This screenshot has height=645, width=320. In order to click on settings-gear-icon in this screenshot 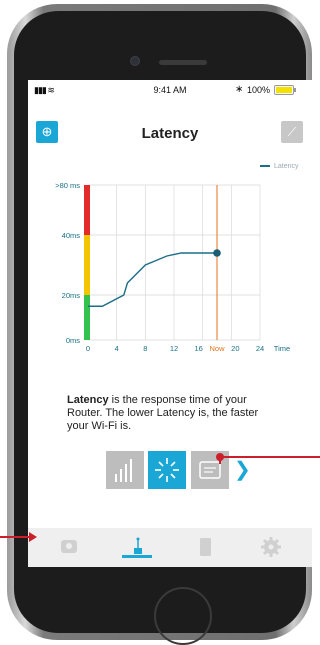, I will do `click(271, 547)`.